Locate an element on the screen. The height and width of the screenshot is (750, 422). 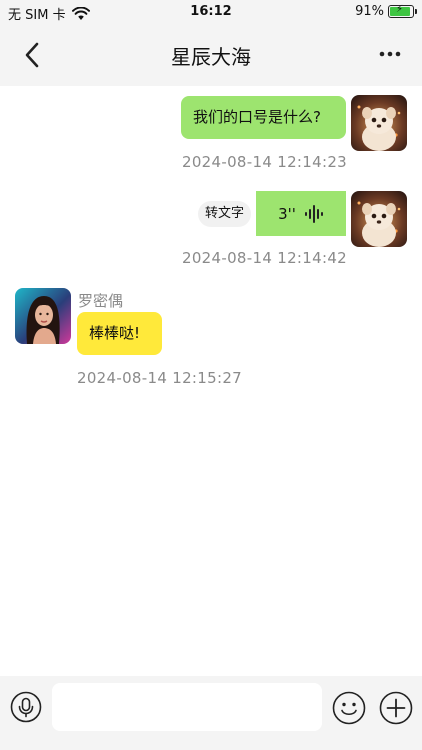
message-timestamp: 2024-08-14 12:15:27 is located at coordinates (160, 378).